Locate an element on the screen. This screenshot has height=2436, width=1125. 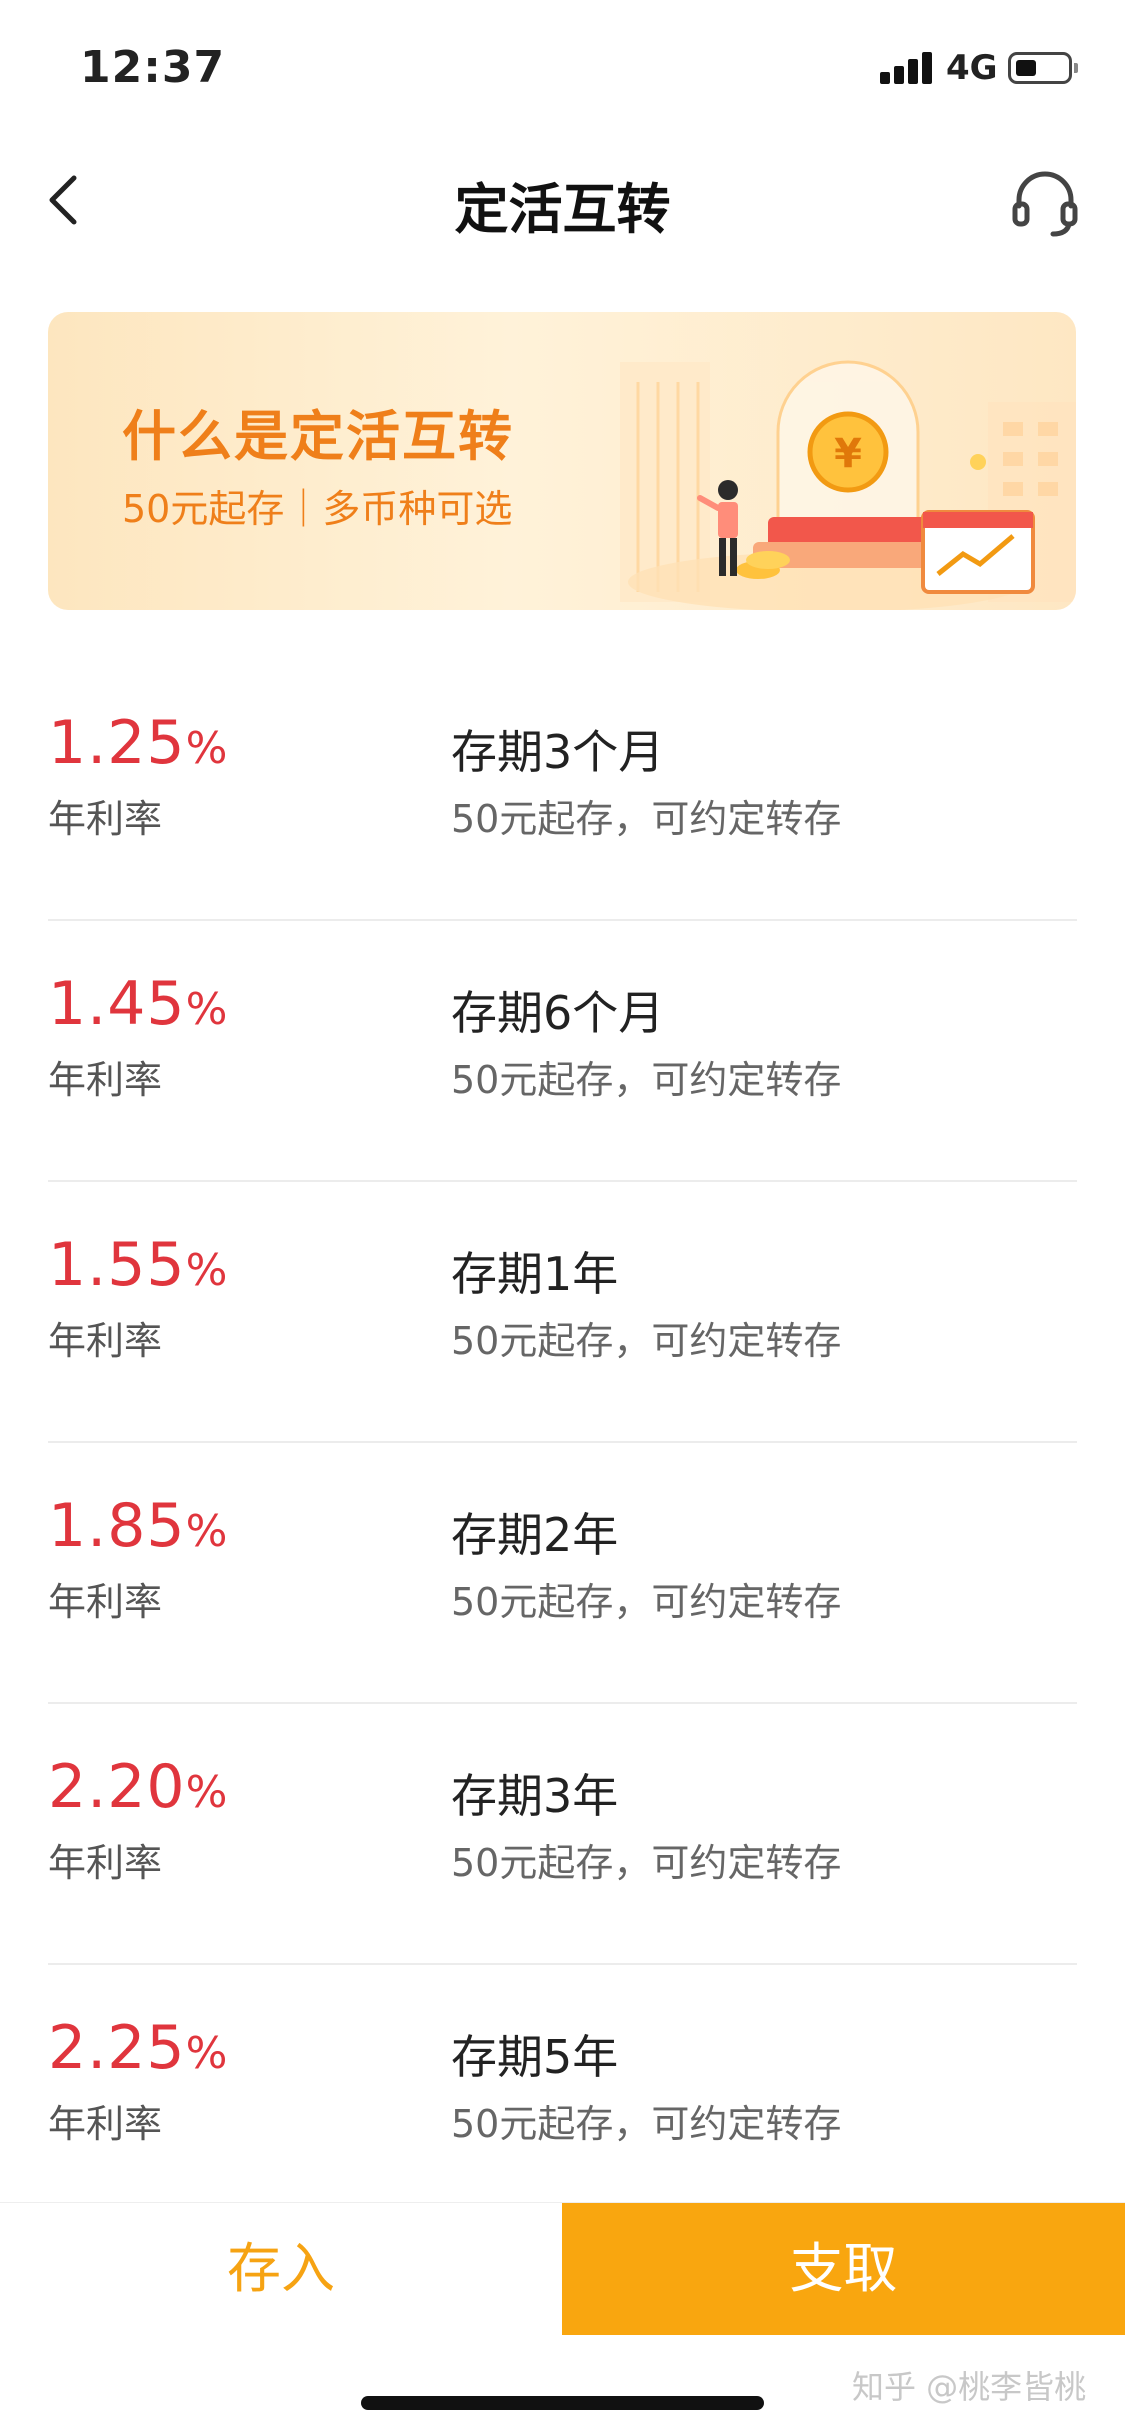
rate-row-5-years: 2.25% 年利率 存期5年 50元起存，可约定转存 is located at coordinates (562, 2095).